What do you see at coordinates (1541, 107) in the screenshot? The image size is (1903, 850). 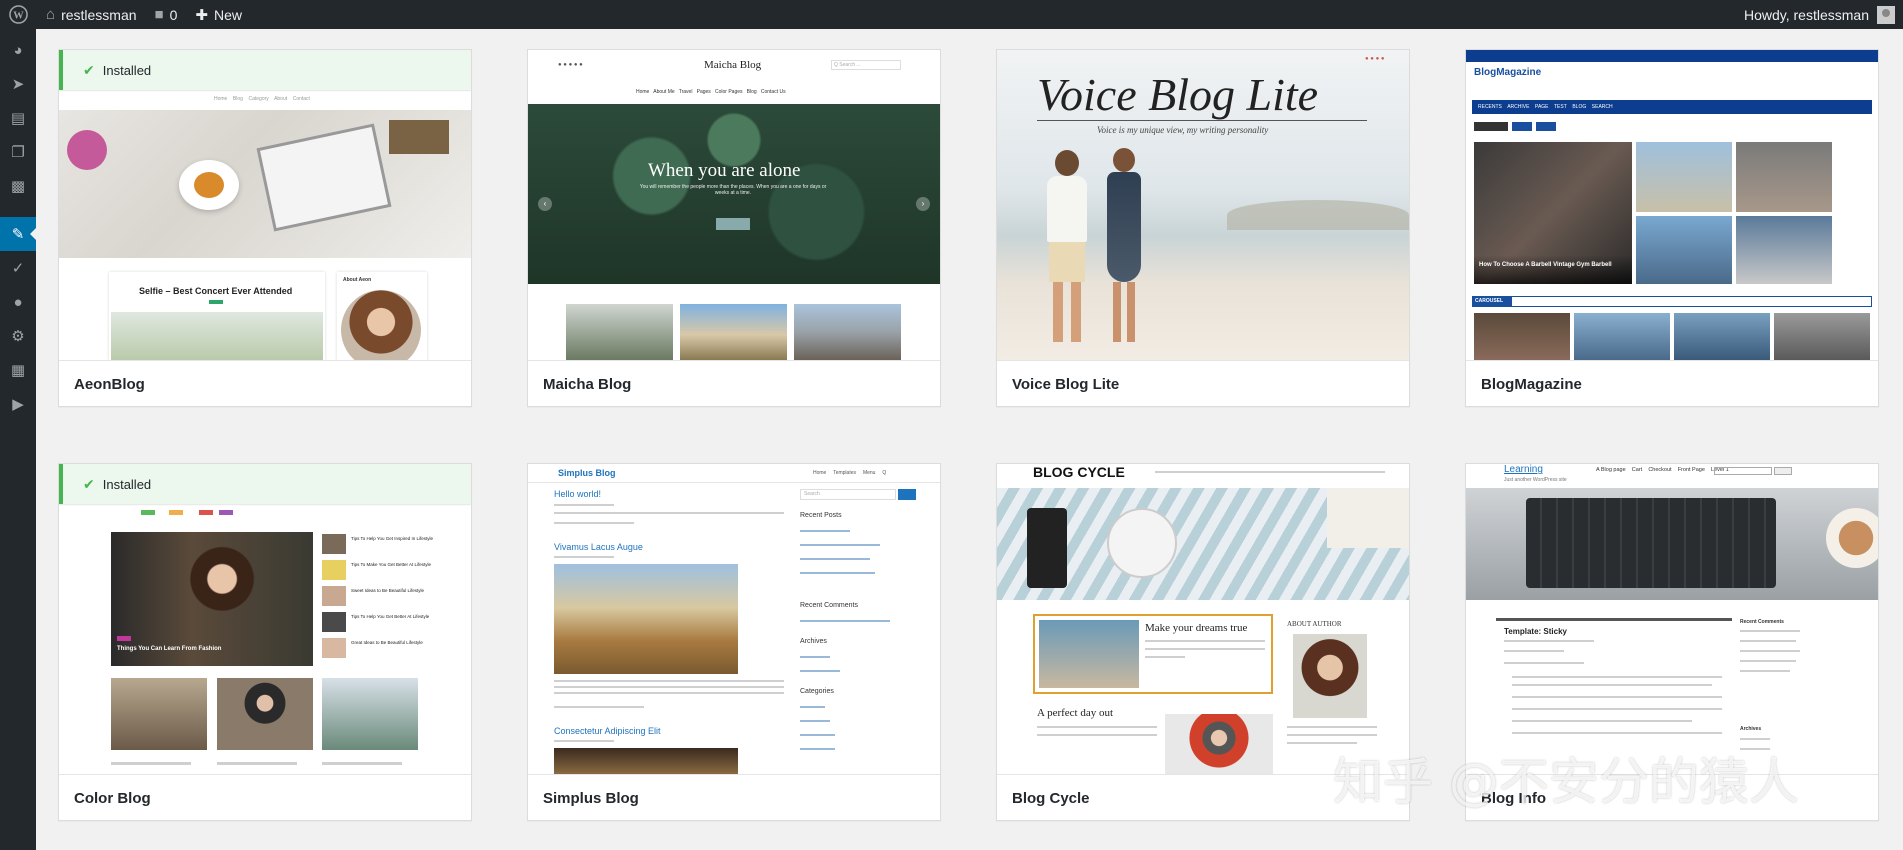 I see `preview-nav-item: PAGE` at bounding box center [1541, 107].